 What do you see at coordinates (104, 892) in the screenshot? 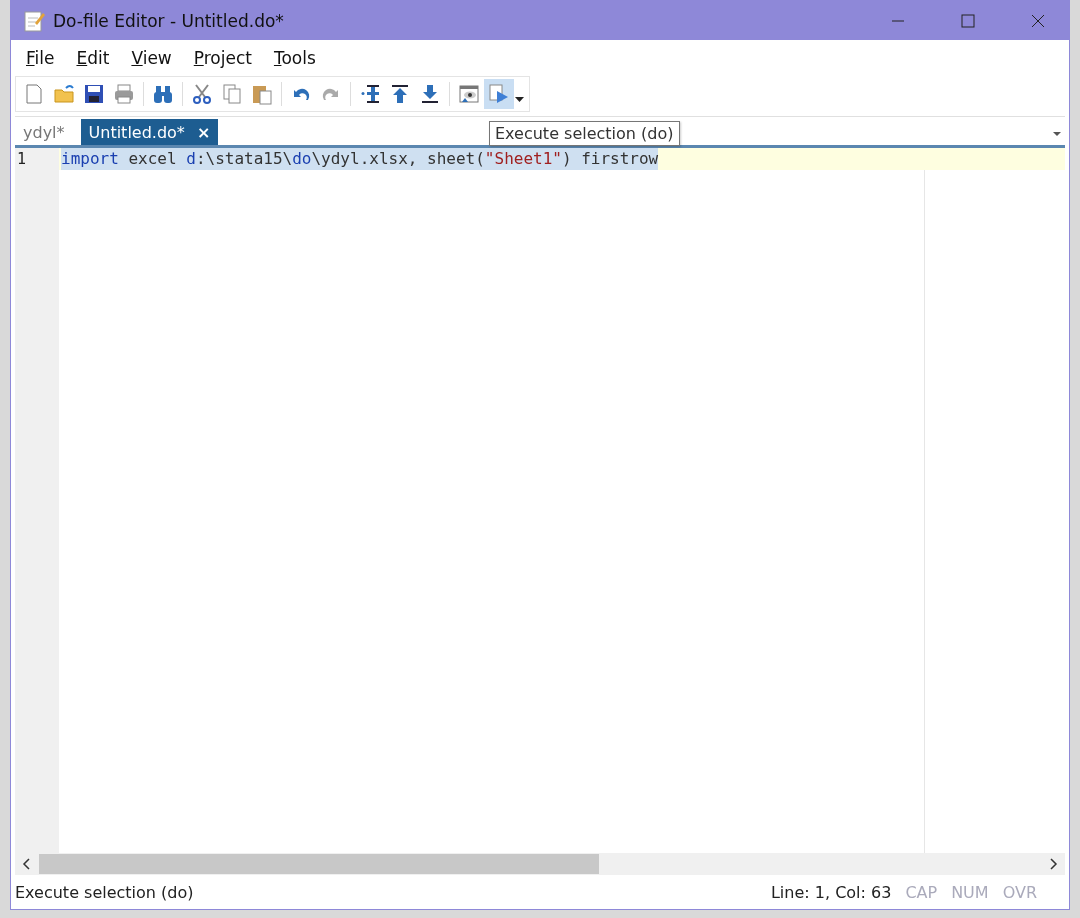
I see `status-message: Execute selection (do)` at bounding box center [104, 892].